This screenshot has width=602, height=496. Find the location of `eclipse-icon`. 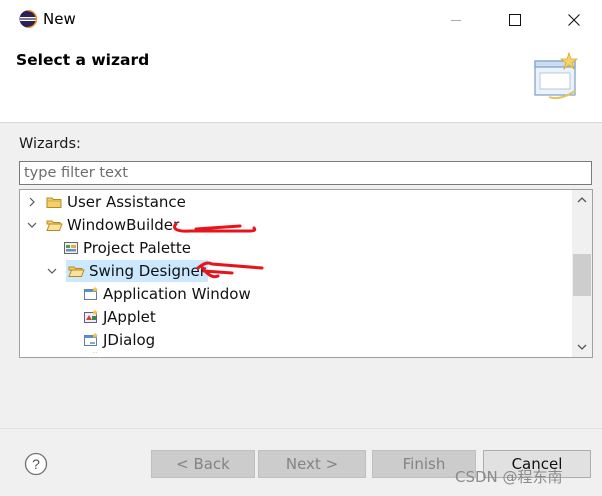

eclipse-icon is located at coordinates (28, 19).